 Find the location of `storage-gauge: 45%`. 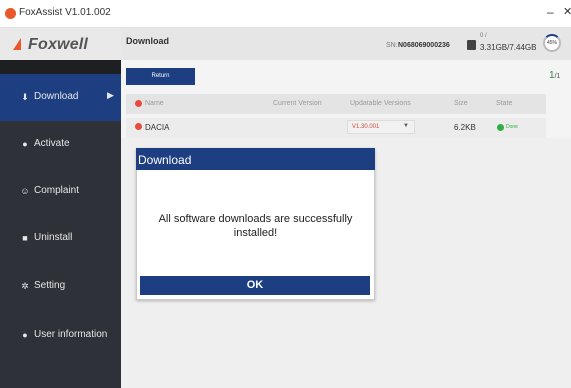

storage-gauge: 45% is located at coordinates (552, 43).